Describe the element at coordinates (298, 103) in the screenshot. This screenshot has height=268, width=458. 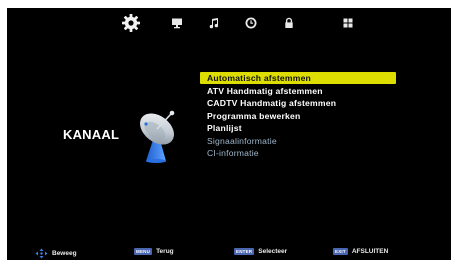
I see `menu-item-cadtv-manual-tuning: CADTV Handmatig afstemmen` at that location.